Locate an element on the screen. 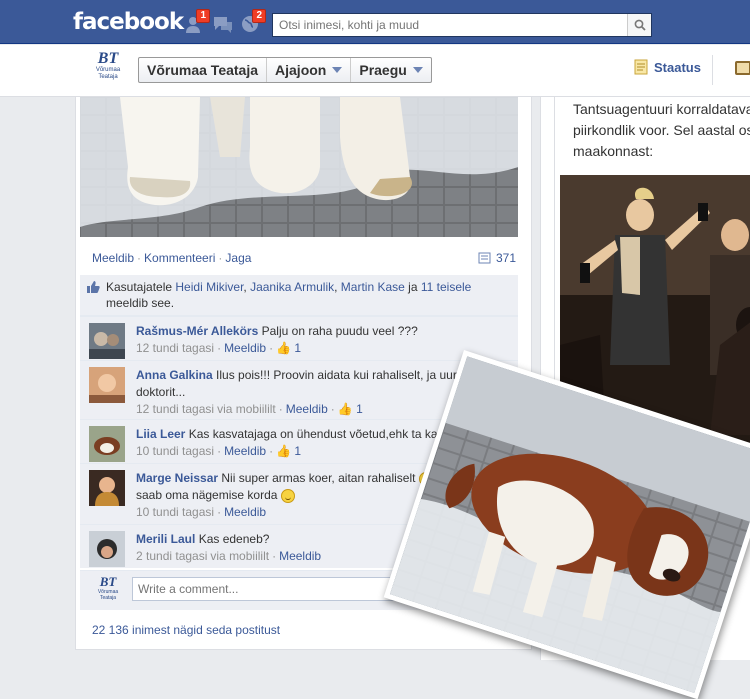 Image resolution: width=750 pixels, height=699 pixels. notifications-icon: 2 is located at coordinates (253, 21).